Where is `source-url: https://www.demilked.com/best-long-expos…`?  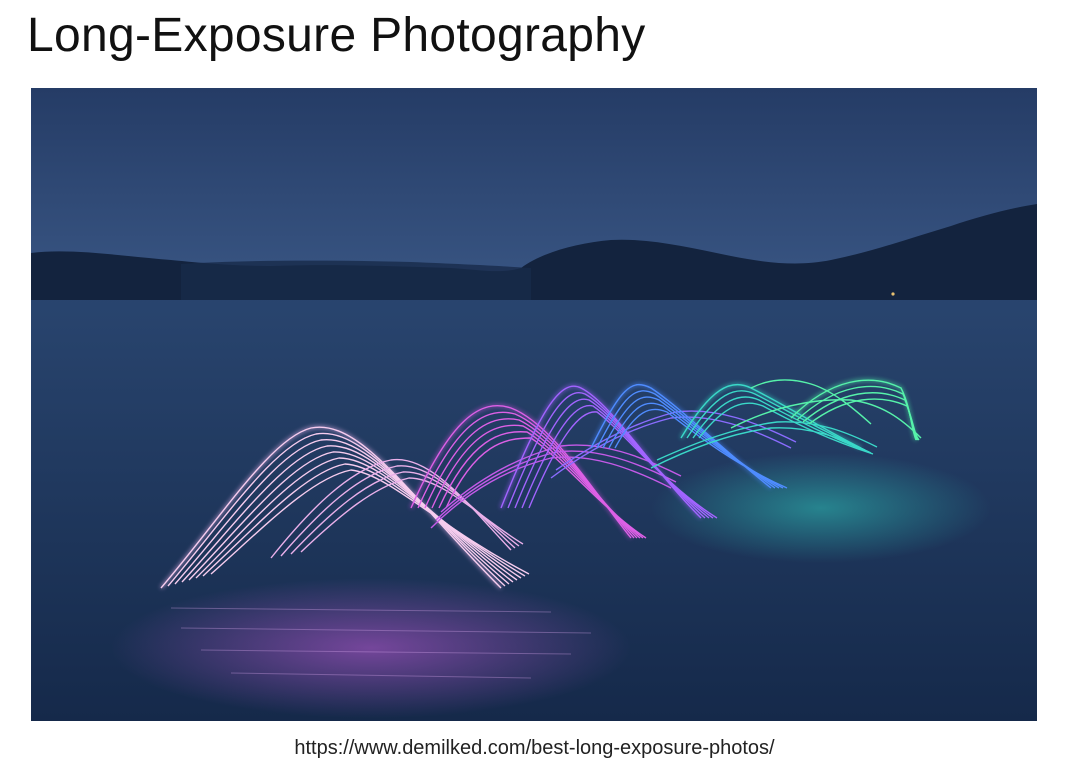
source-url: https://www.demilked.com/best-long-expos… is located at coordinates (534, 748).